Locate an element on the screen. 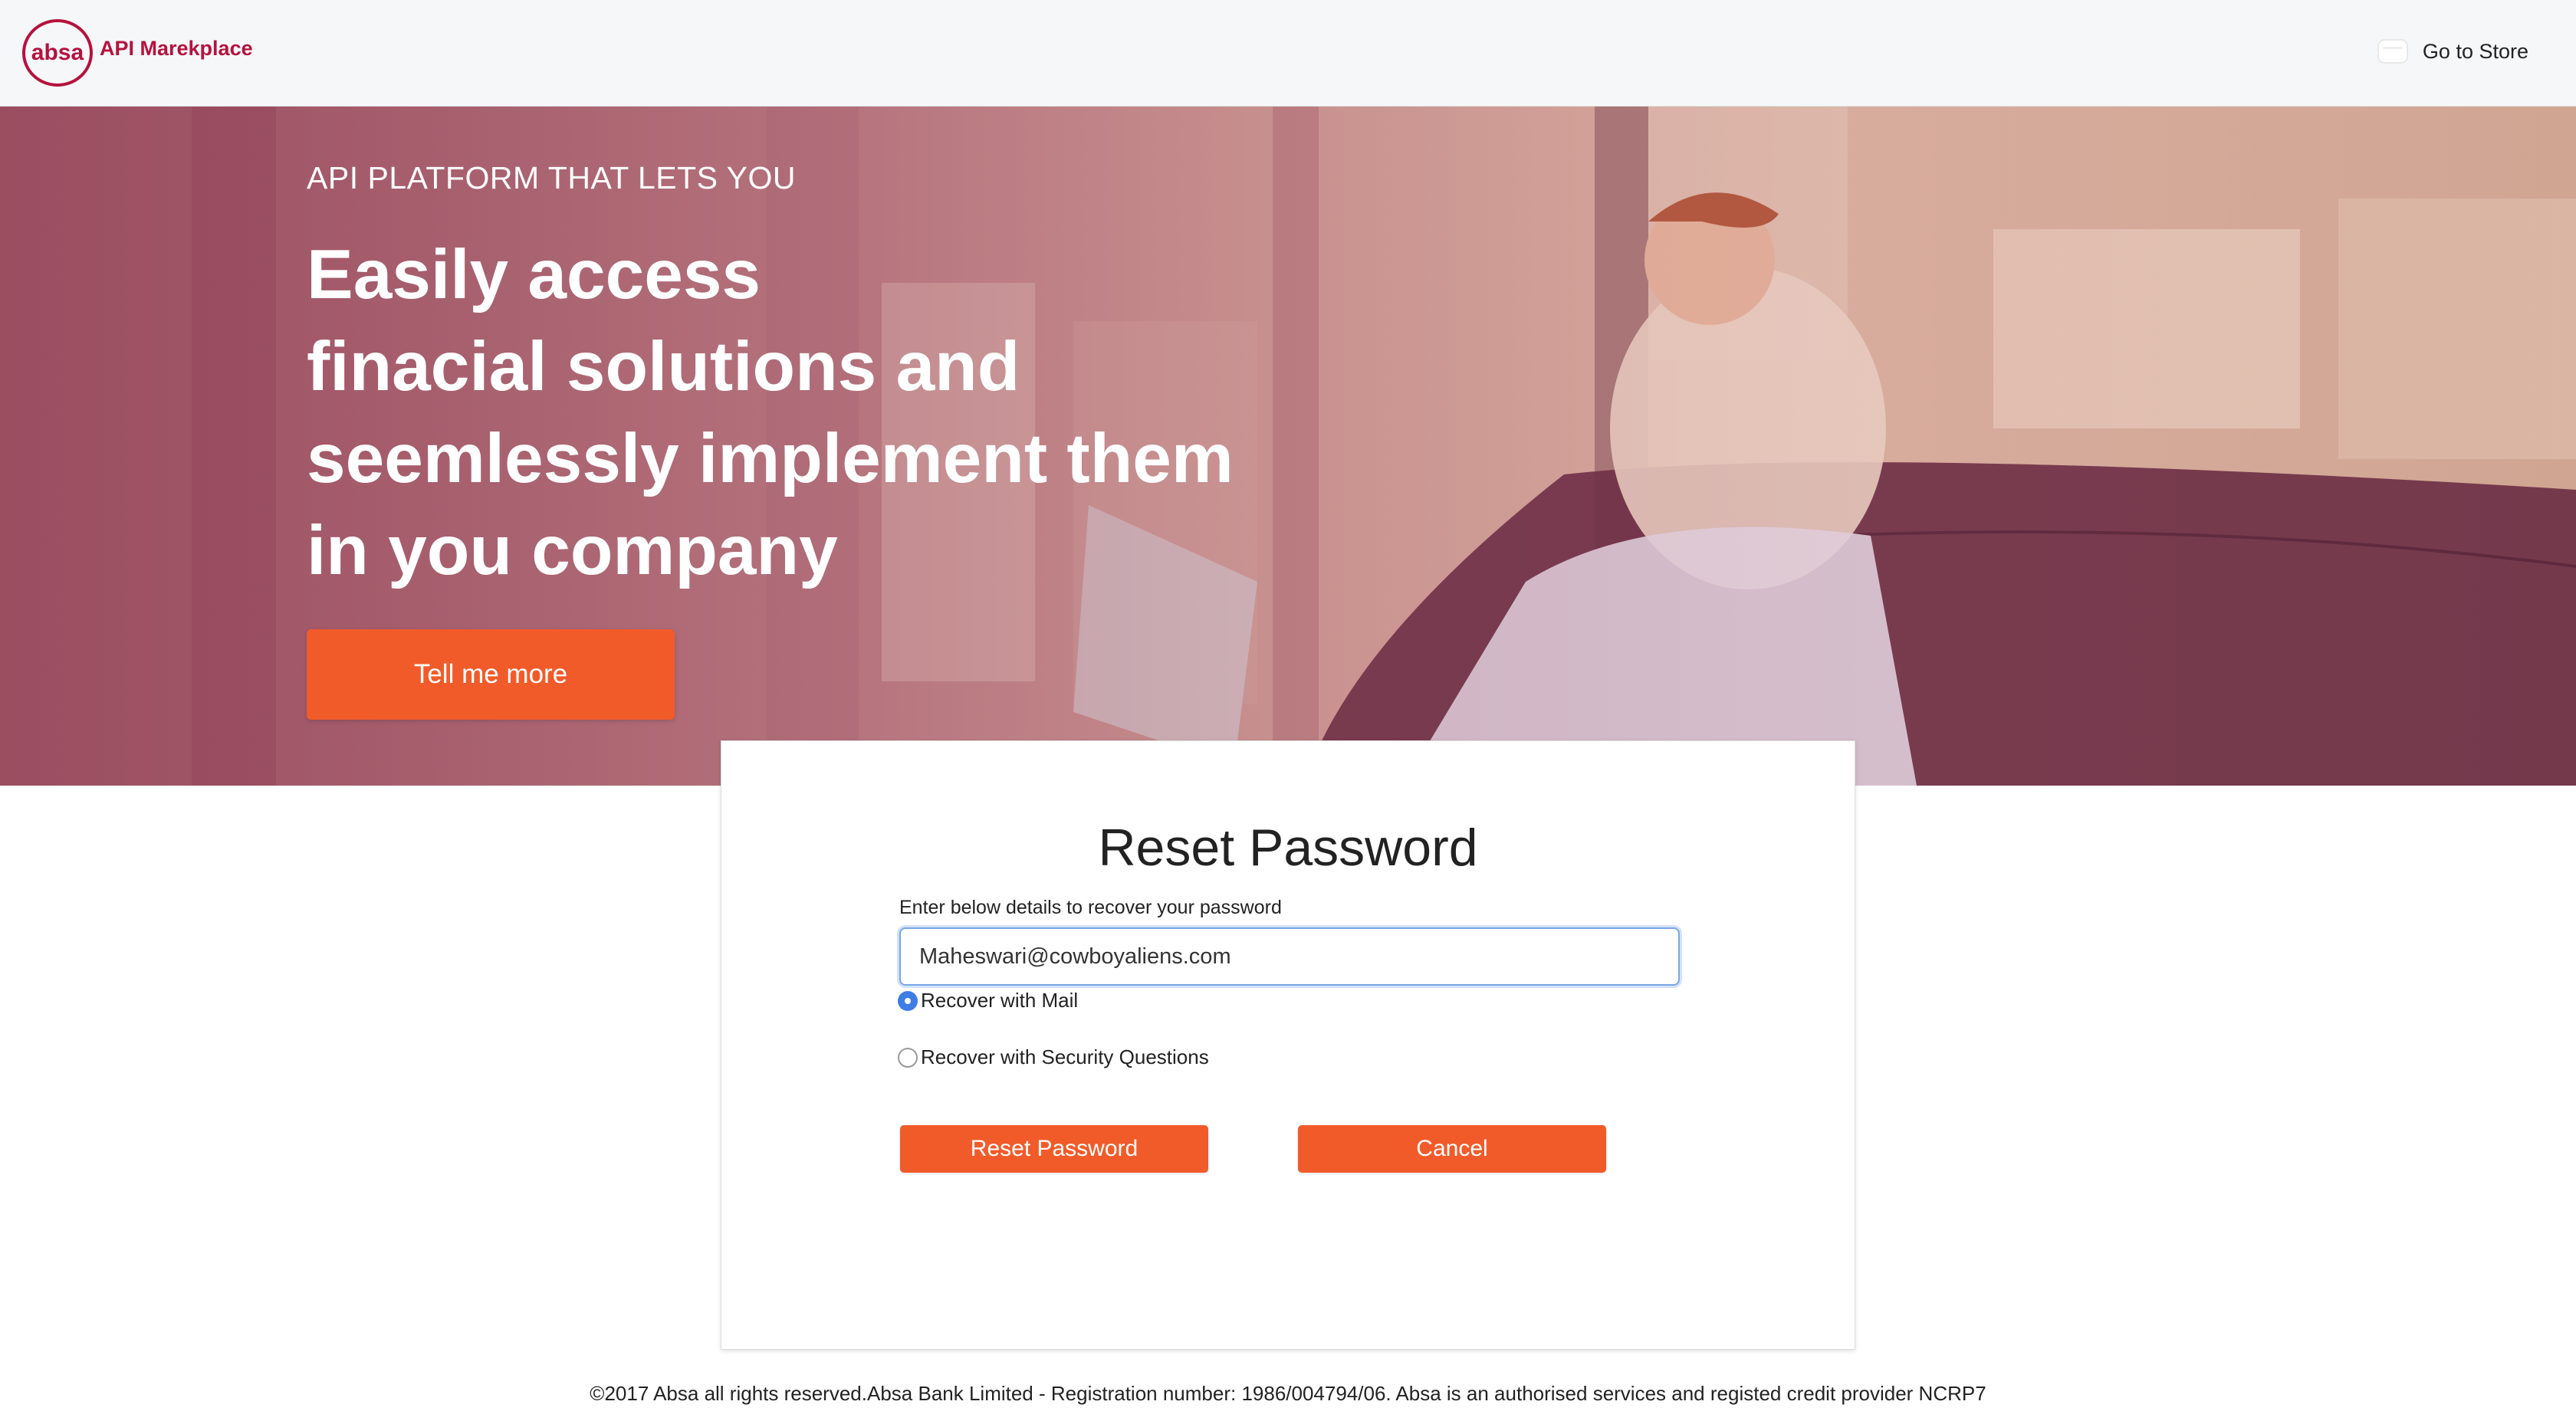 Image resolution: width=2576 pixels, height=1421 pixels. hero-headline-line: in you company is located at coordinates (572, 550).